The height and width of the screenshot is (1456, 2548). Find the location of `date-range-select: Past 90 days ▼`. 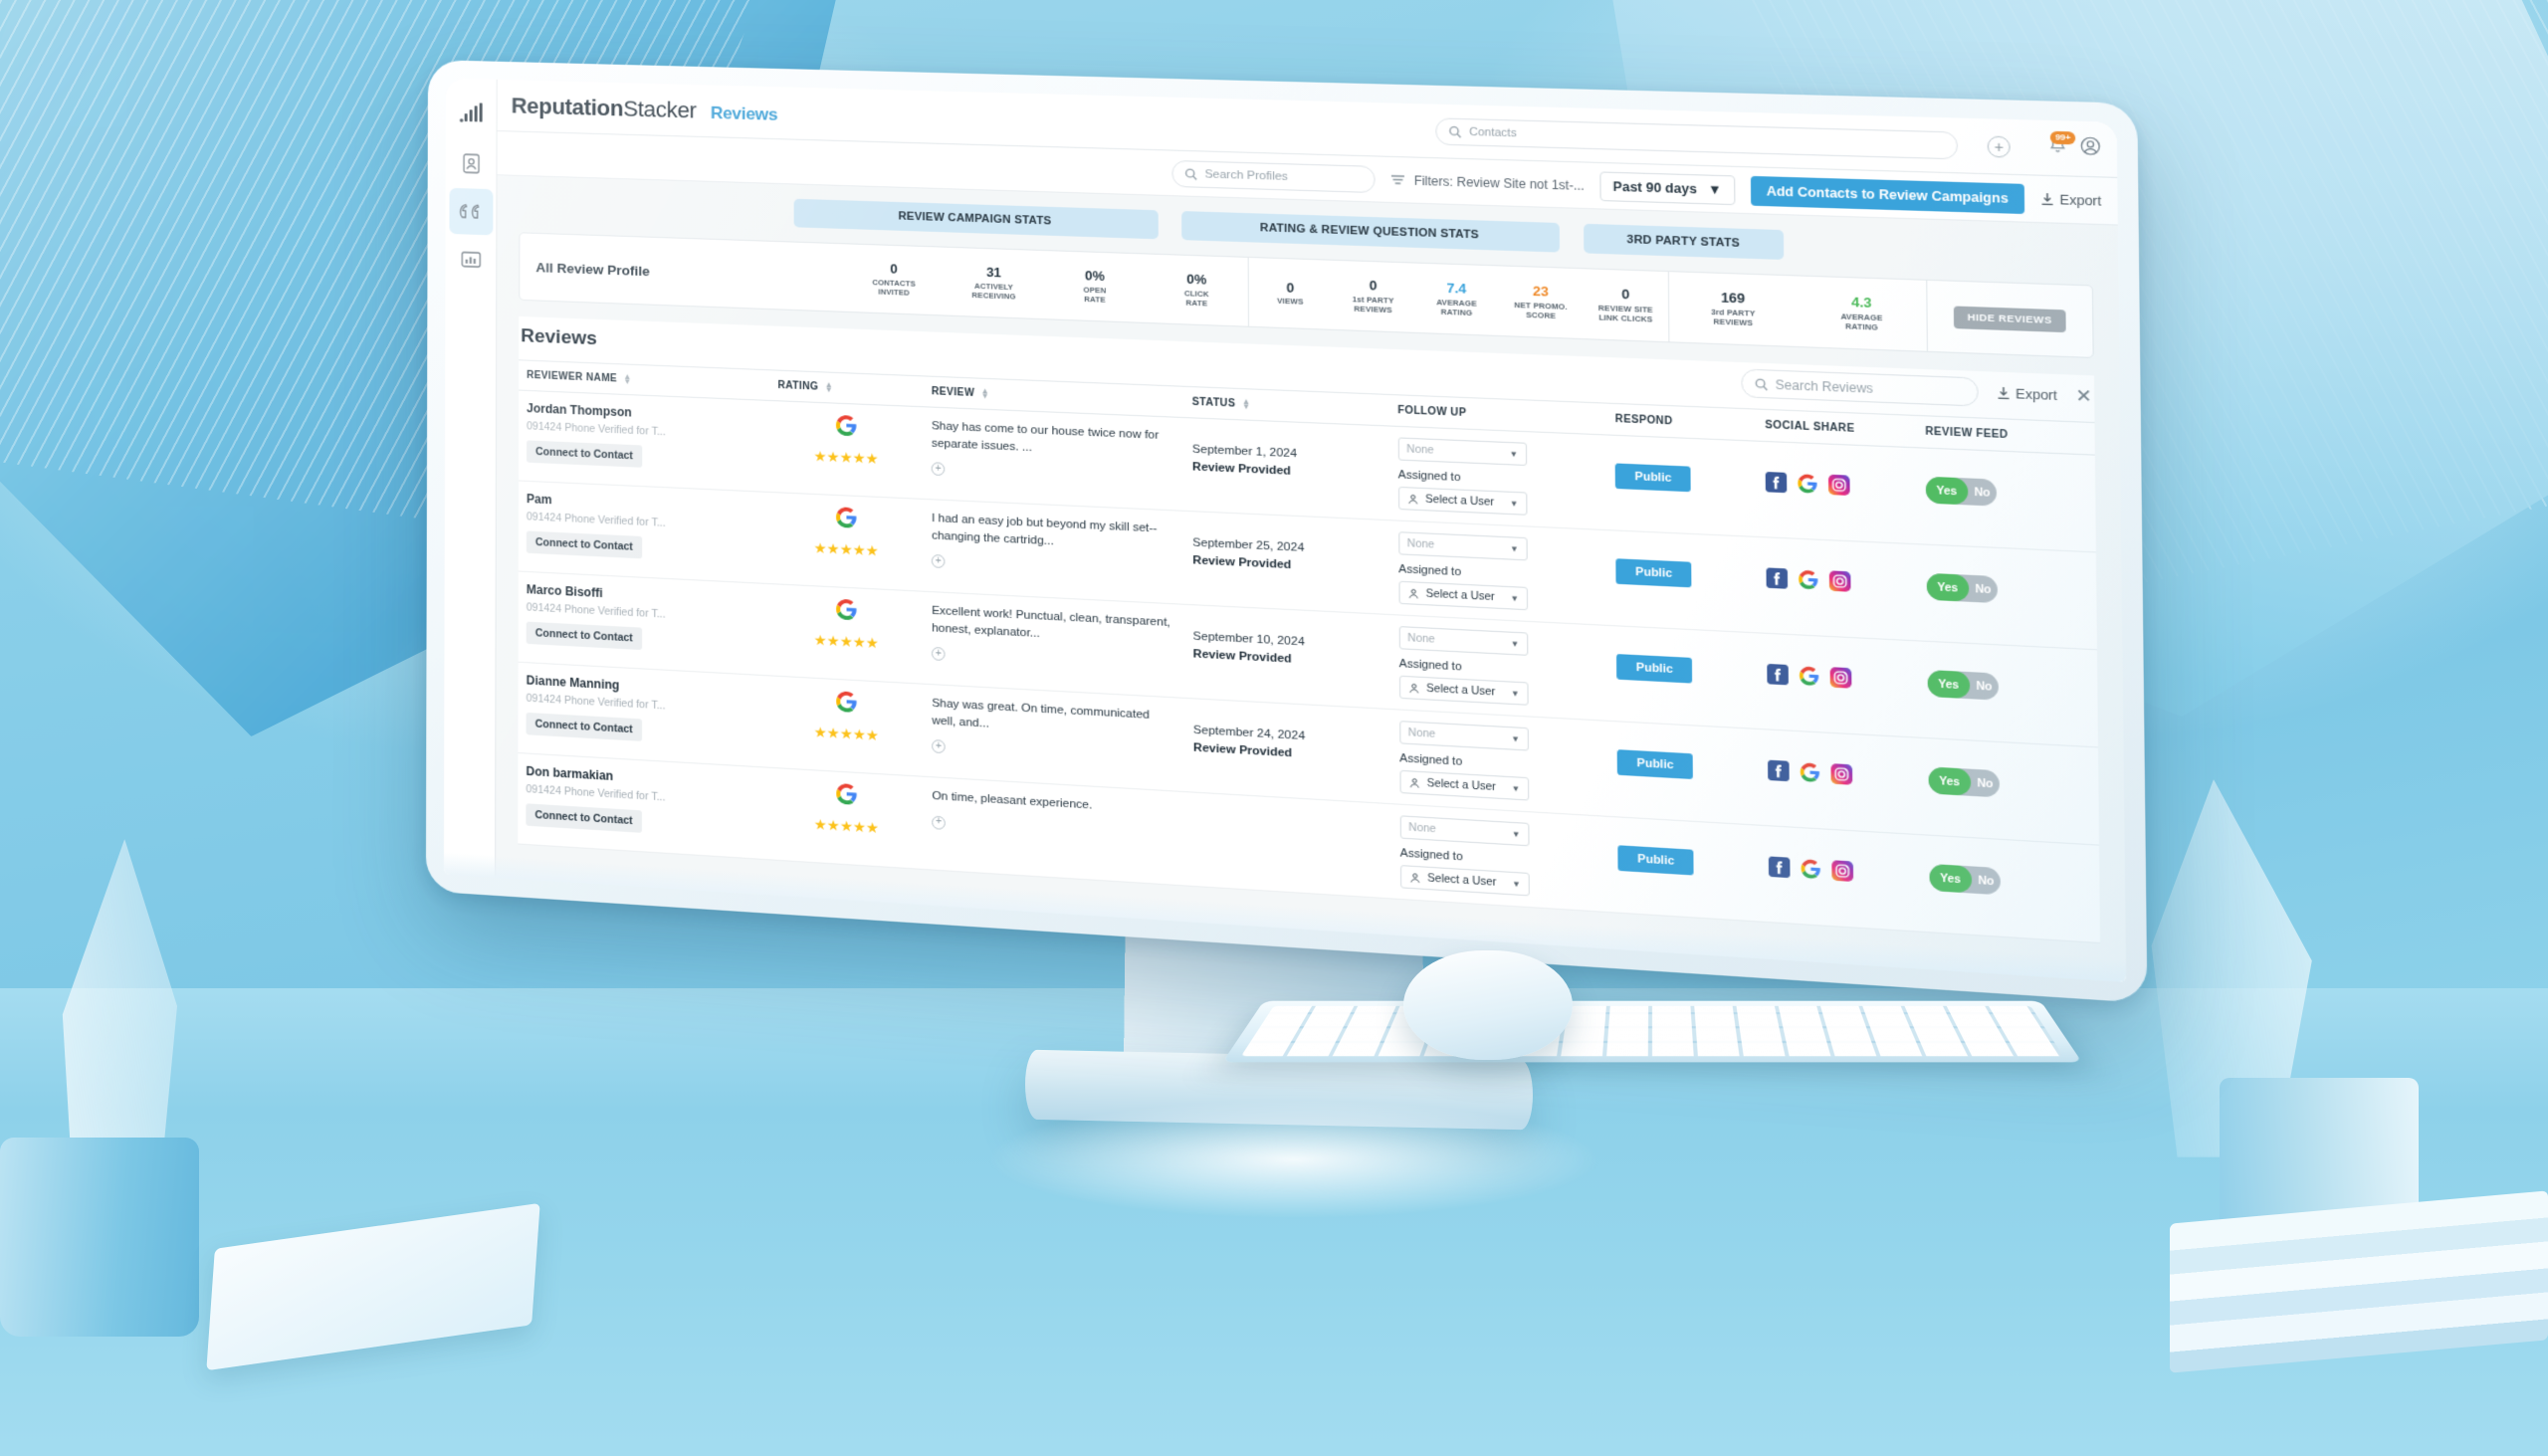

date-range-select: Past 90 days ▼ is located at coordinates (1667, 187).